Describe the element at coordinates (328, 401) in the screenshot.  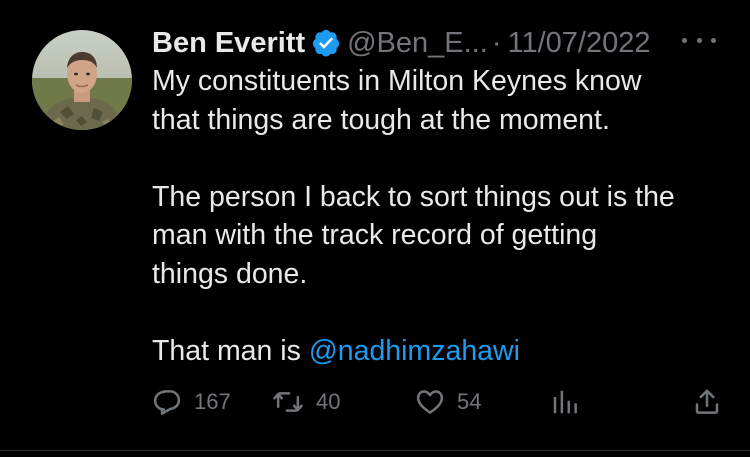
I see `retweet-count: 40` at that location.